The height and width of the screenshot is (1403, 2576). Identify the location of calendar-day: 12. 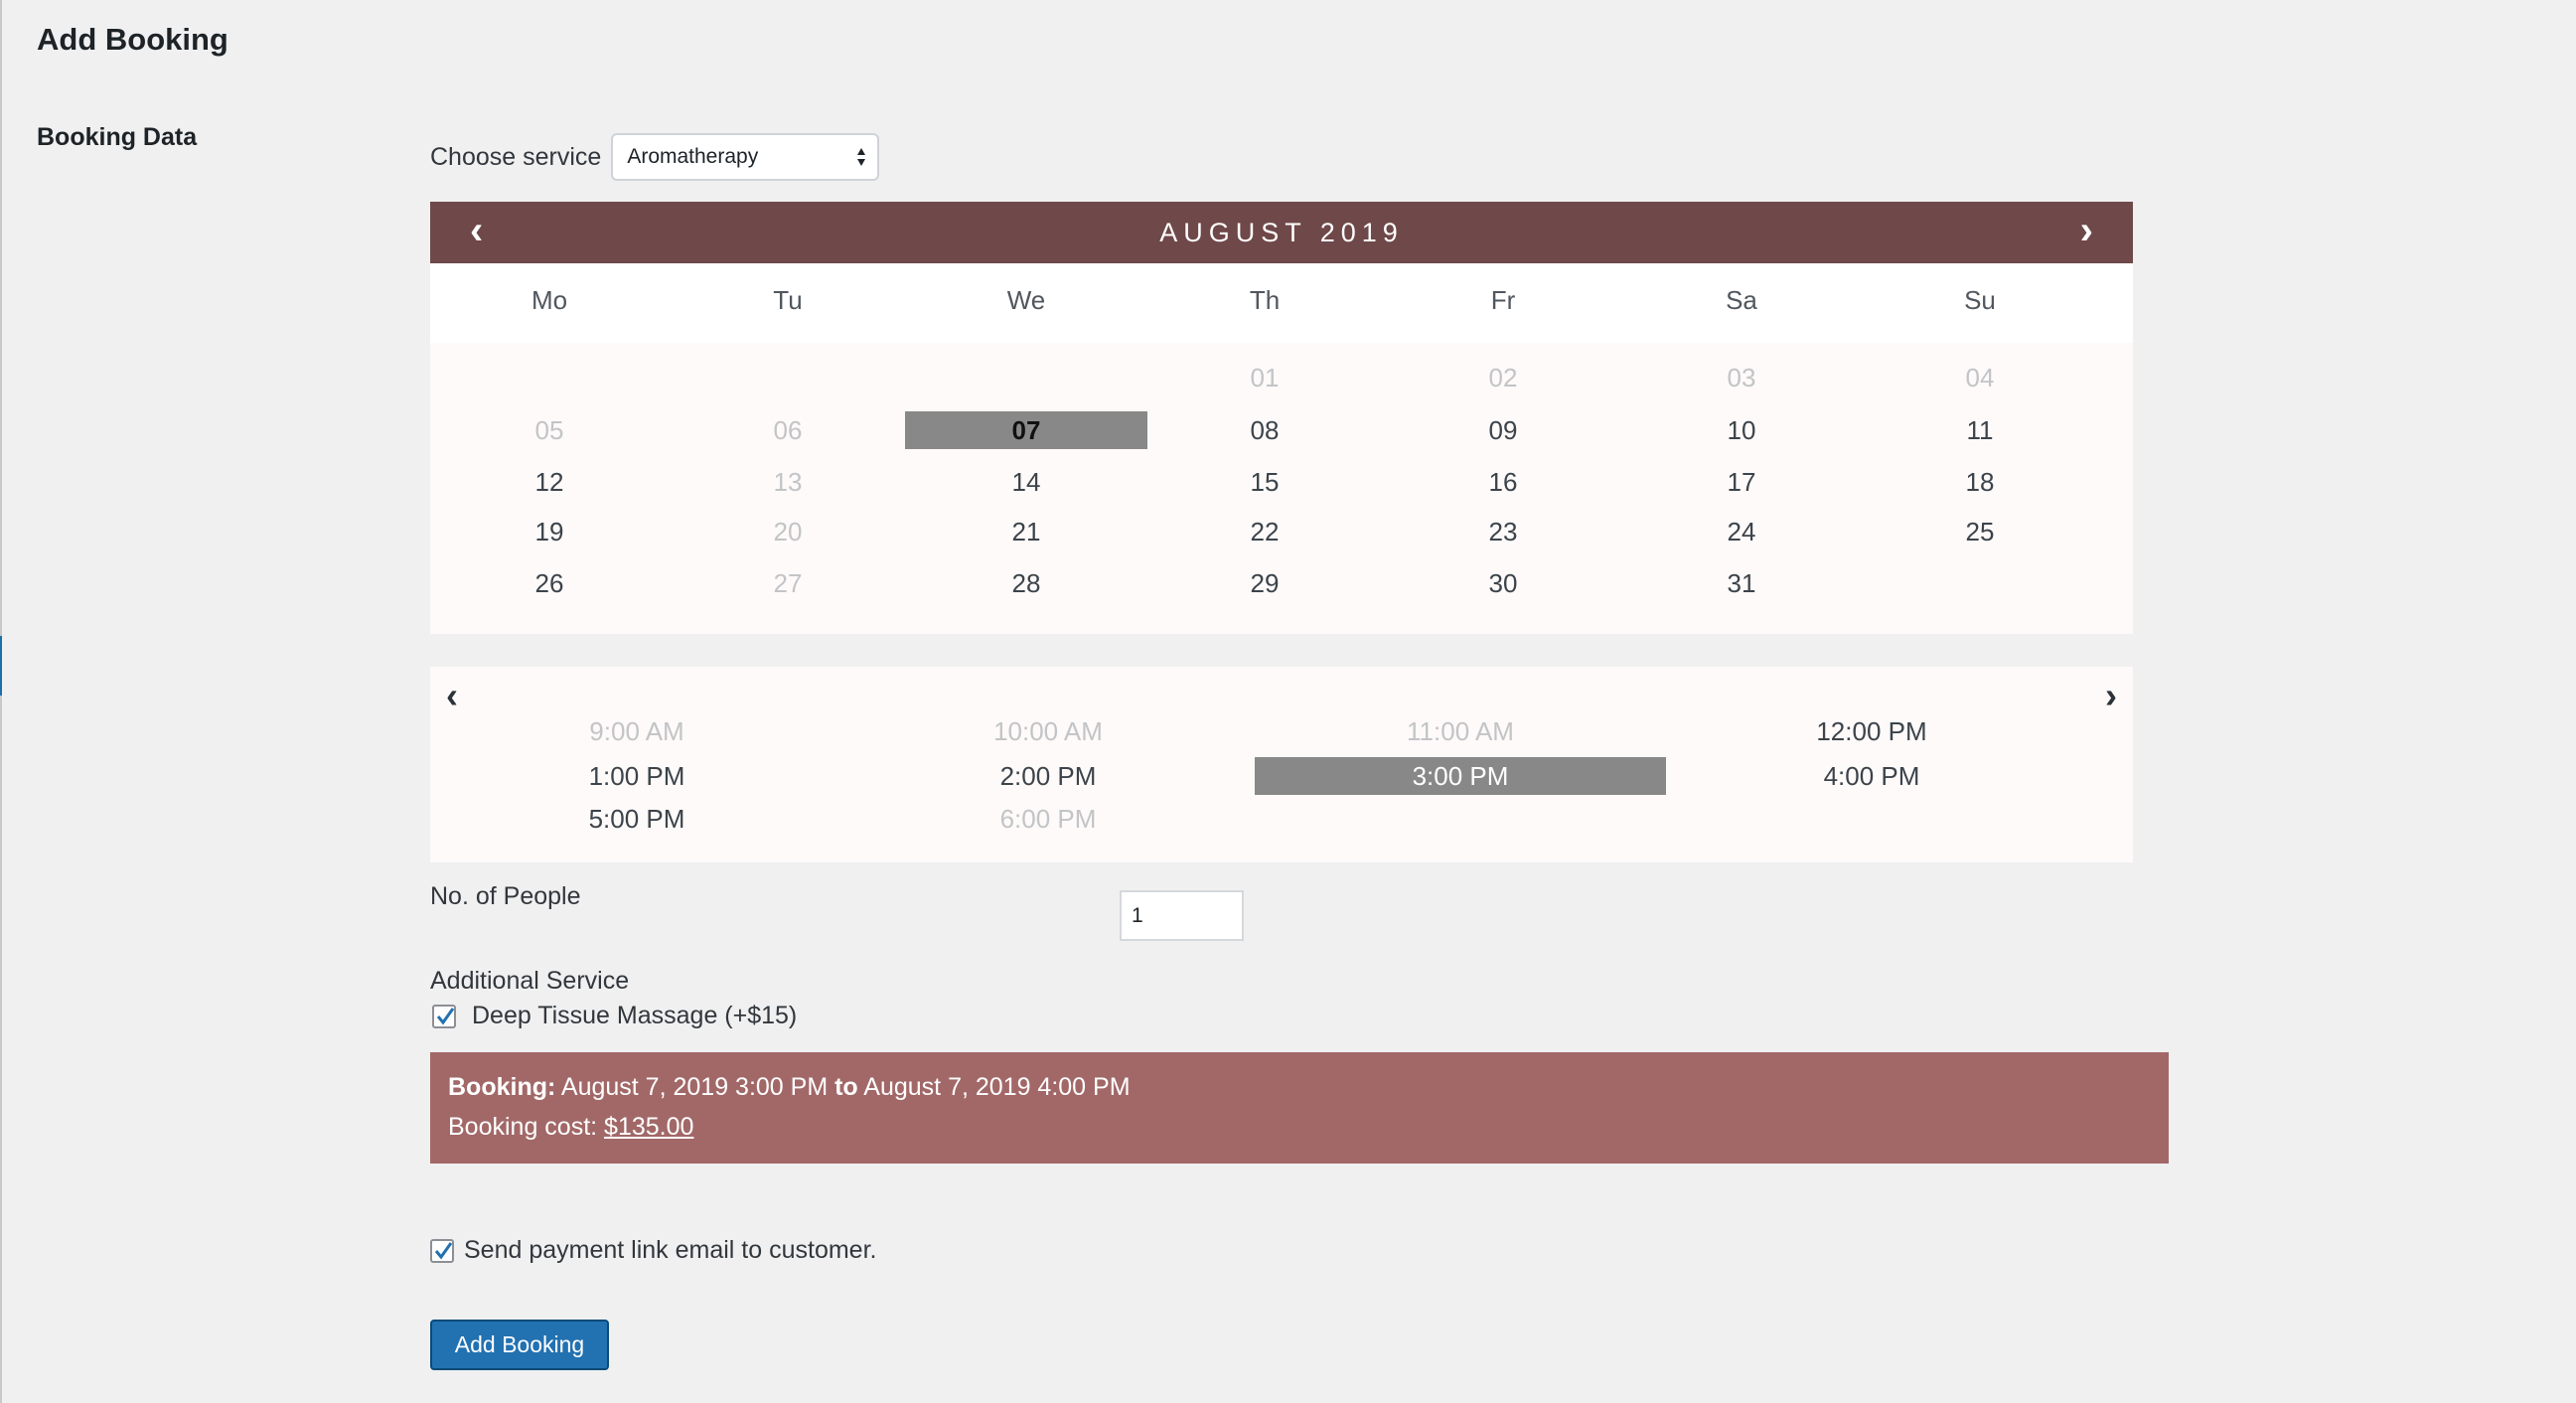
(549, 482).